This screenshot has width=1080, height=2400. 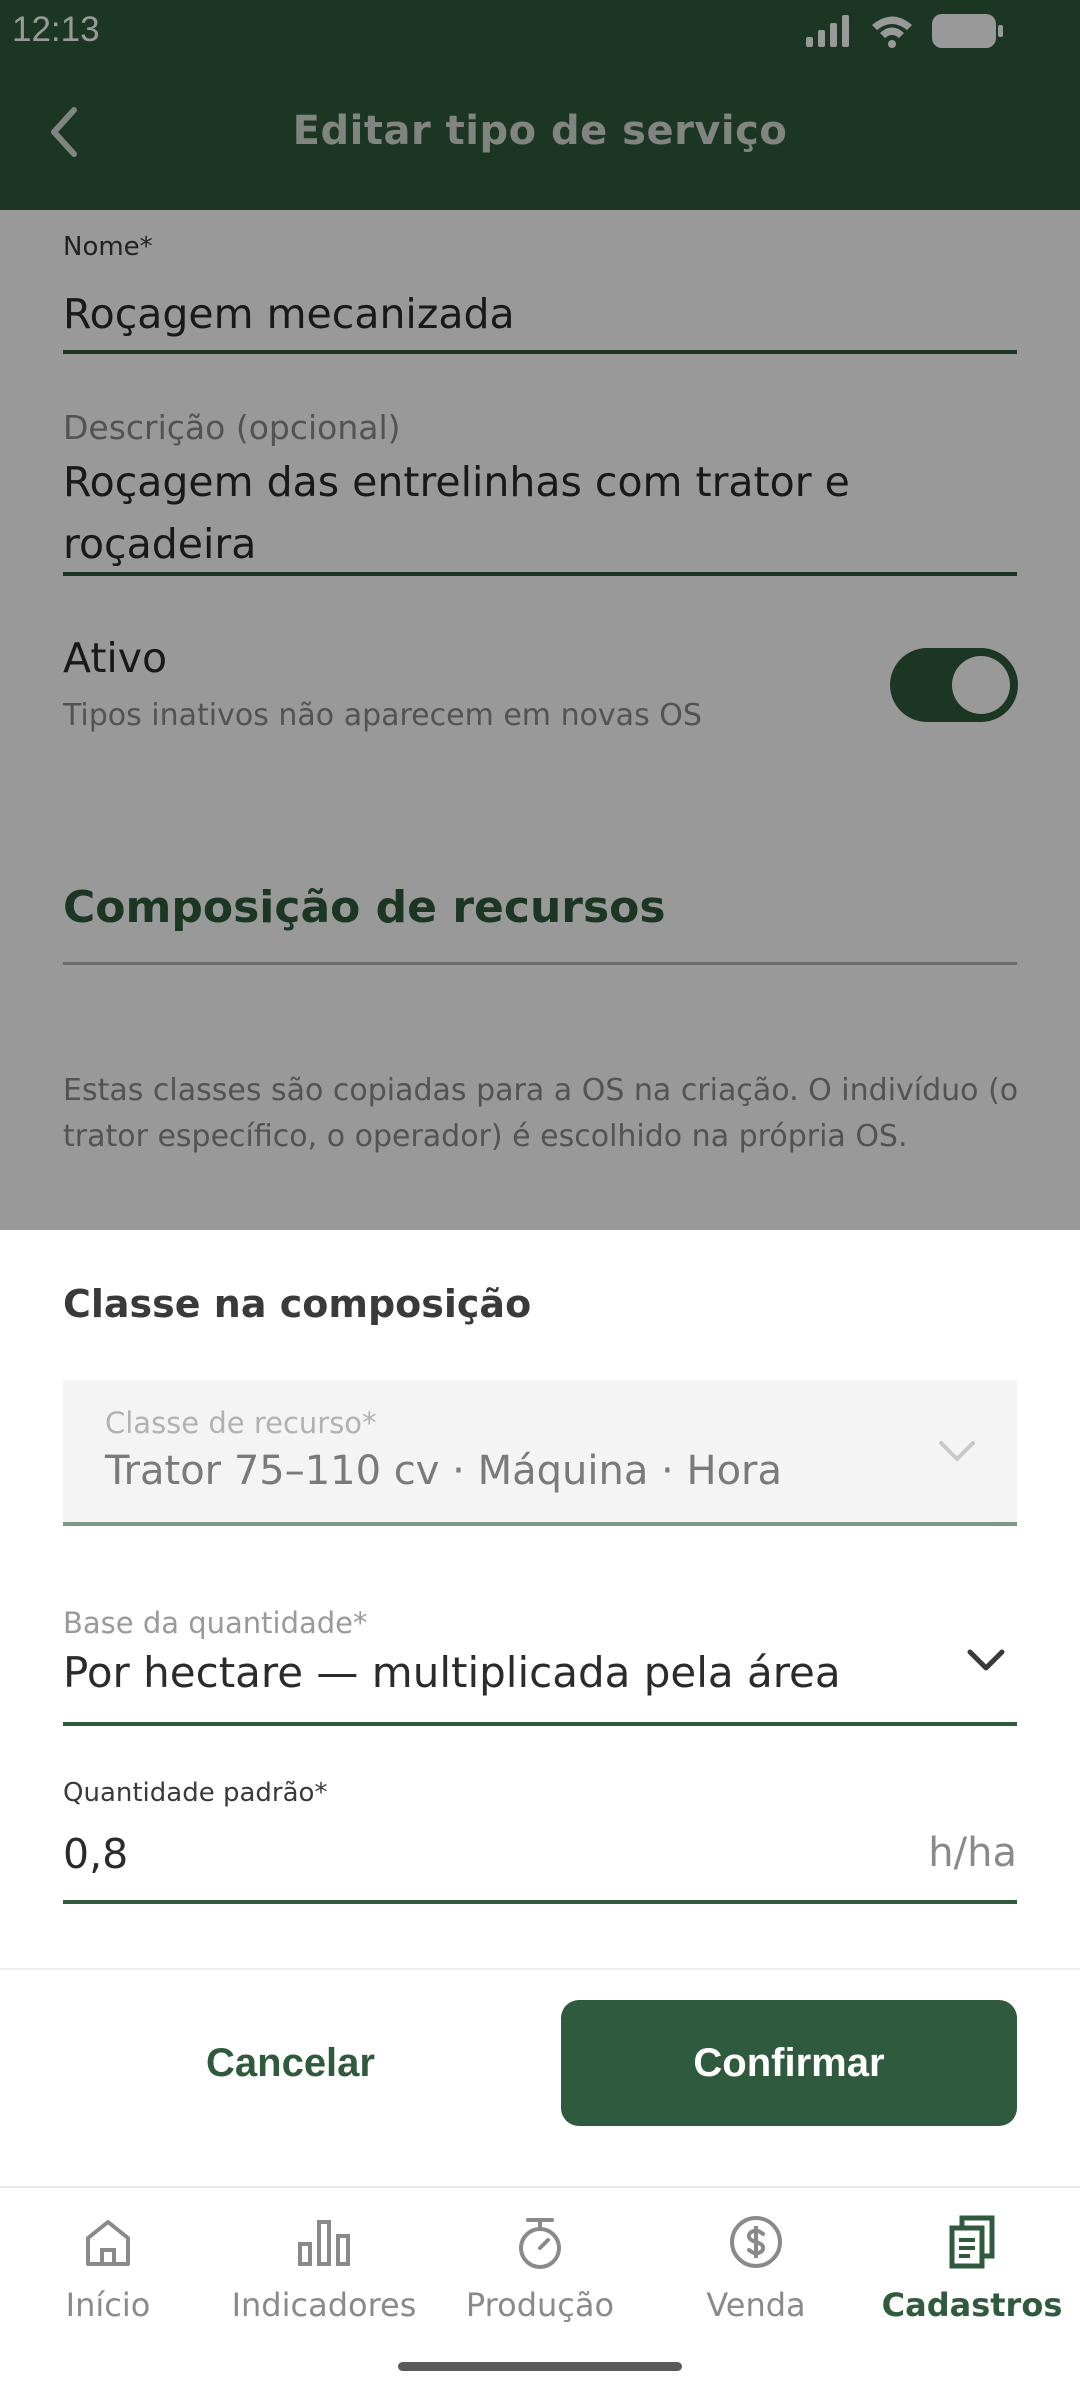 What do you see at coordinates (972, 1853) in the screenshot?
I see `default-quantity-unit: h/ha` at bounding box center [972, 1853].